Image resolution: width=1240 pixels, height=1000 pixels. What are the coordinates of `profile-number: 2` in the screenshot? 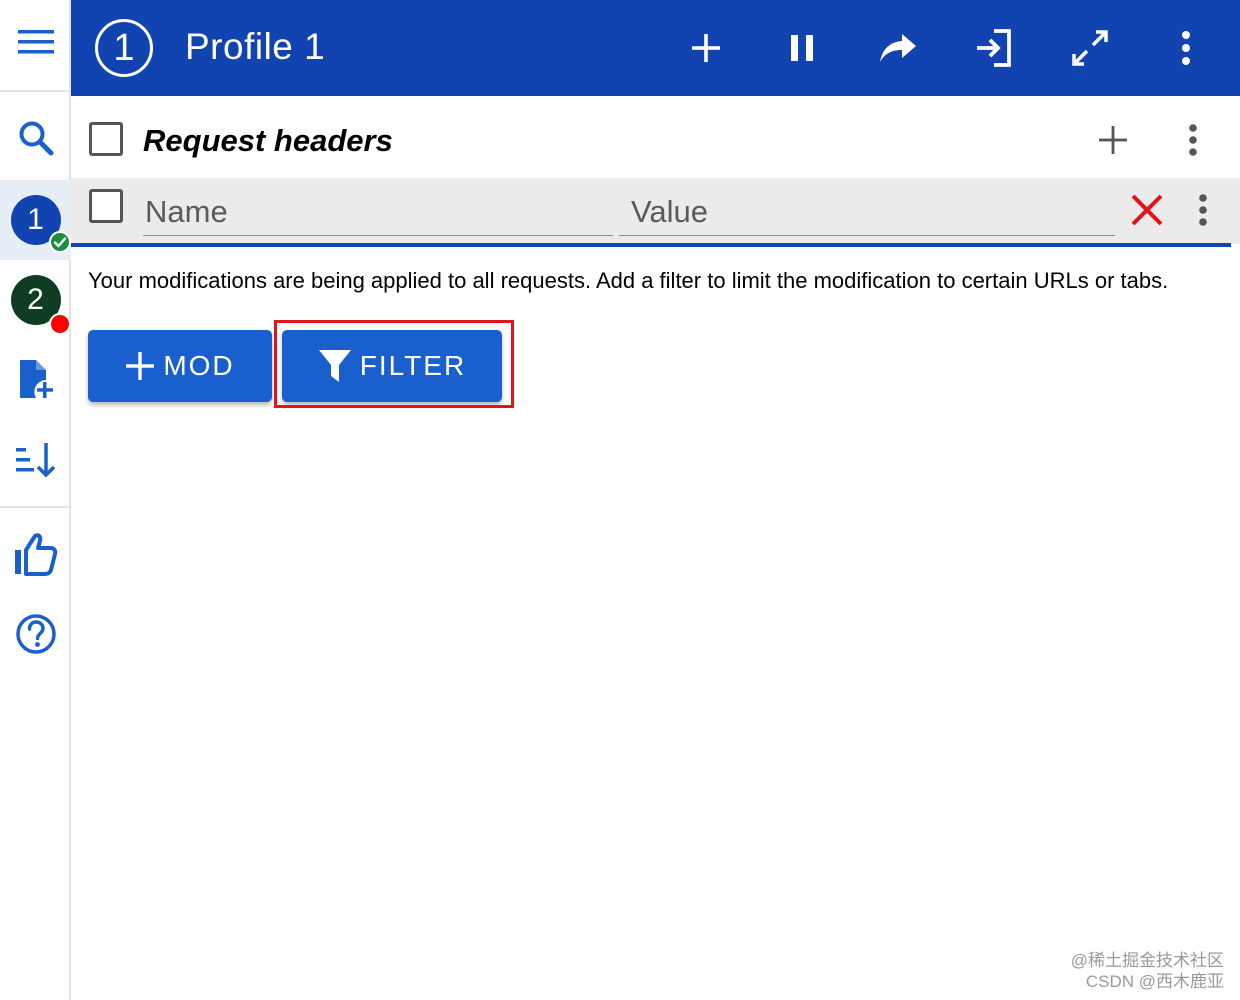 It's located at (35, 299).